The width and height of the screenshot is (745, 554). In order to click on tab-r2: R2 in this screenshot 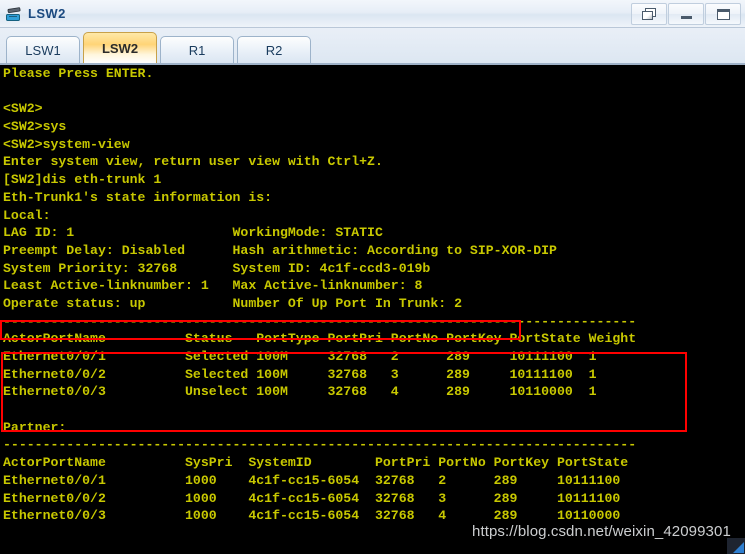, I will do `click(274, 49)`.